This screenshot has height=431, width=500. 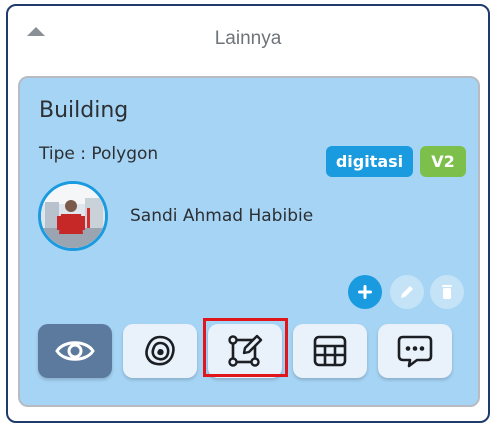 What do you see at coordinates (443, 161) in the screenshot?
I see `version-badge: V2` at bounding box center [443, 161].